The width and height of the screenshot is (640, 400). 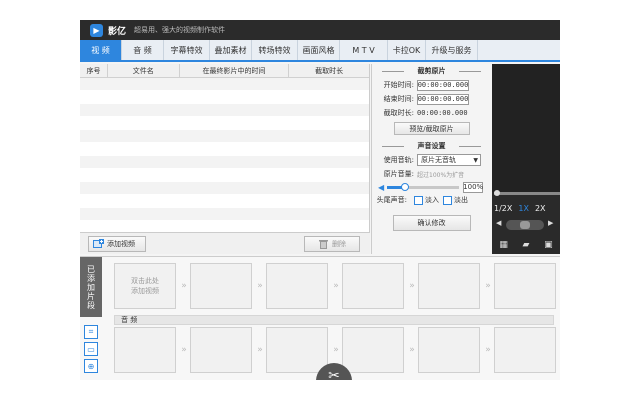 I want to click on duration-row: 截取时长: 00:00:00.000, so click(x=431, y=113).